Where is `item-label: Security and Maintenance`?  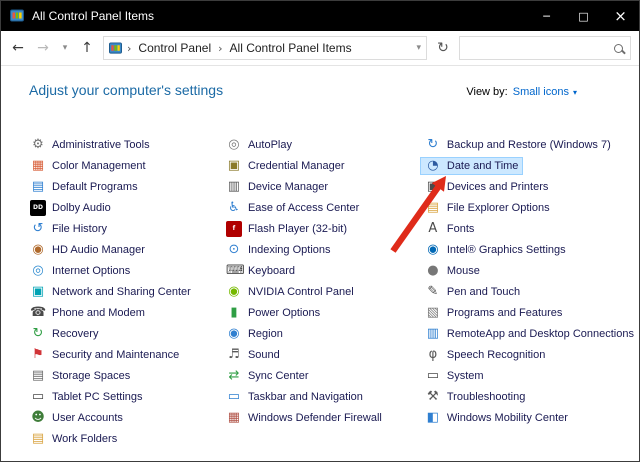
item-label: Security and Maintenance is located at coordinates (116, 355).